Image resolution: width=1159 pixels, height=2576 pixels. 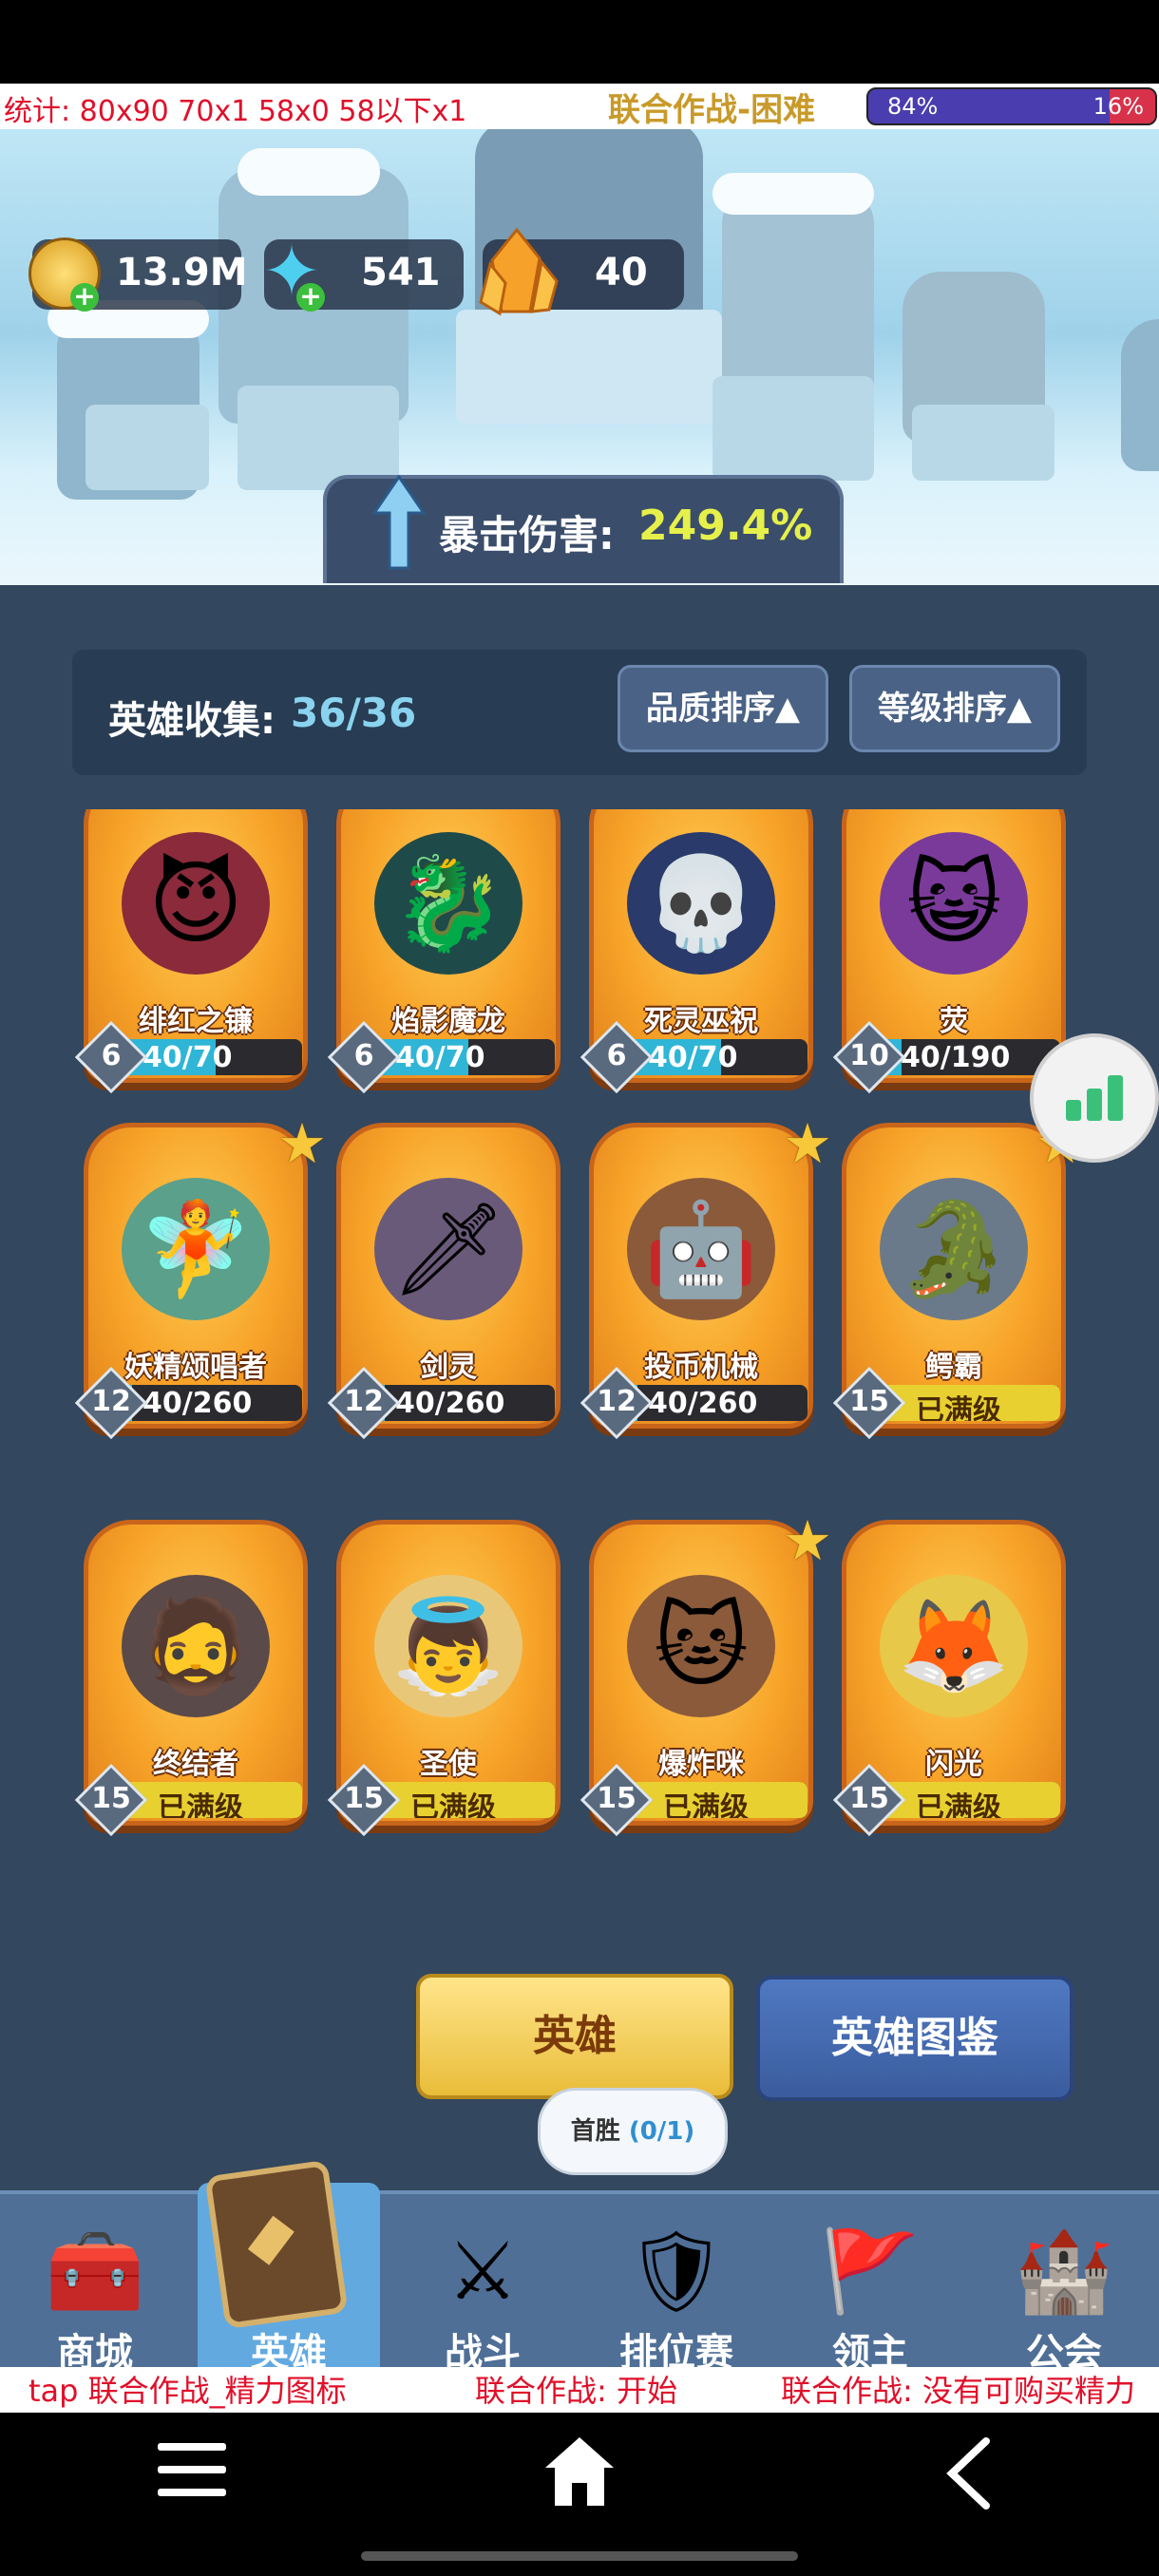 I want to click on home-indicator, so click(x=579, y=2556).